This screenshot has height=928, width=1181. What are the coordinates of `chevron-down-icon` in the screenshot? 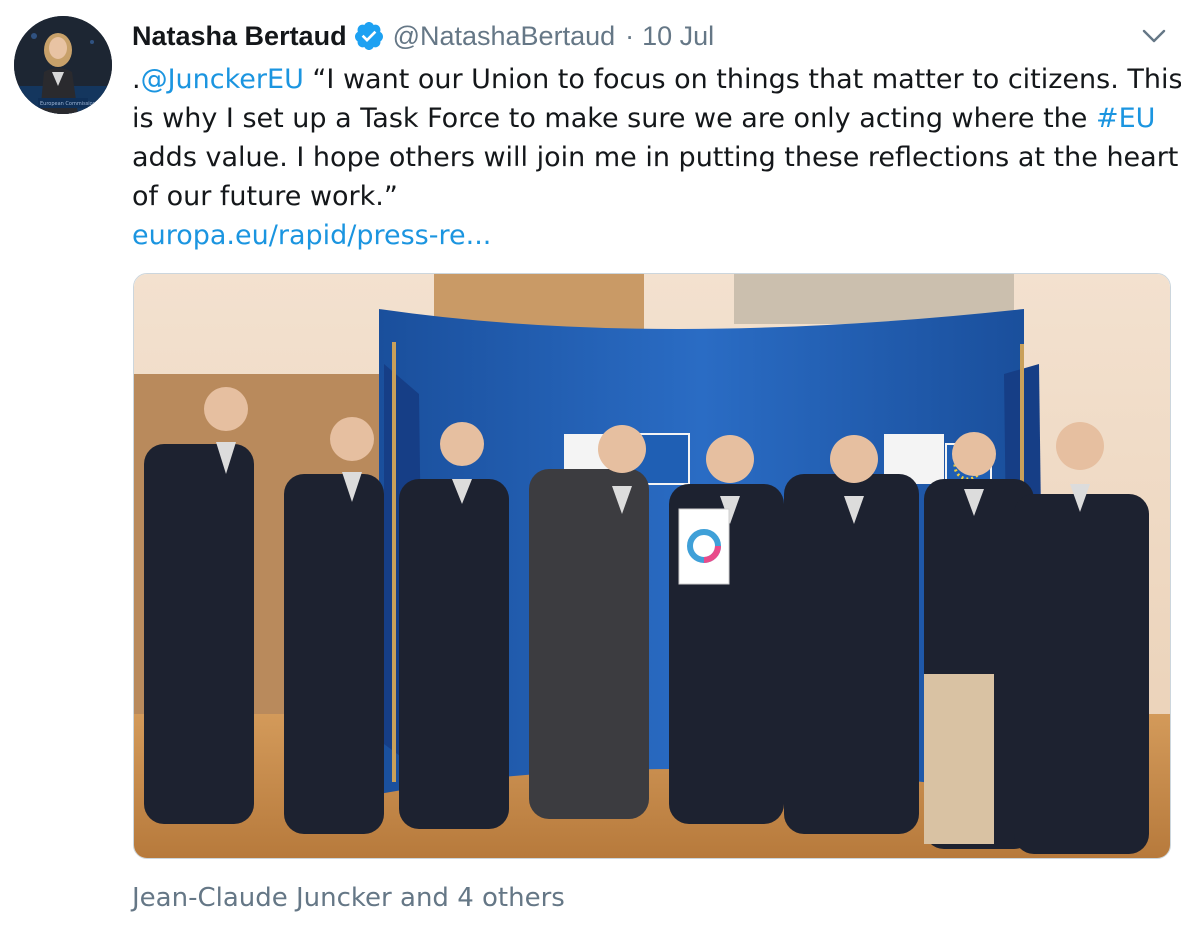 It's located at (1154, 36).